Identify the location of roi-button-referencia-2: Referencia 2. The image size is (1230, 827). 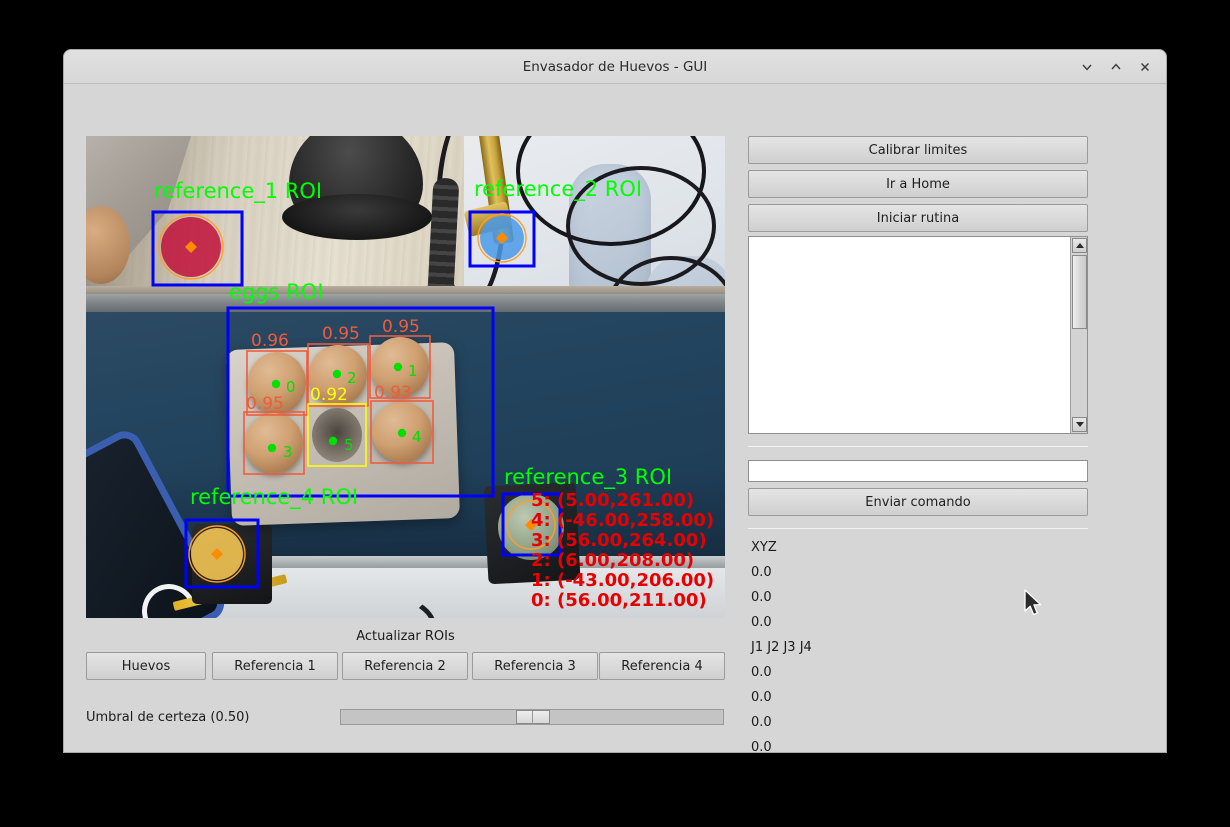
(405, 666).